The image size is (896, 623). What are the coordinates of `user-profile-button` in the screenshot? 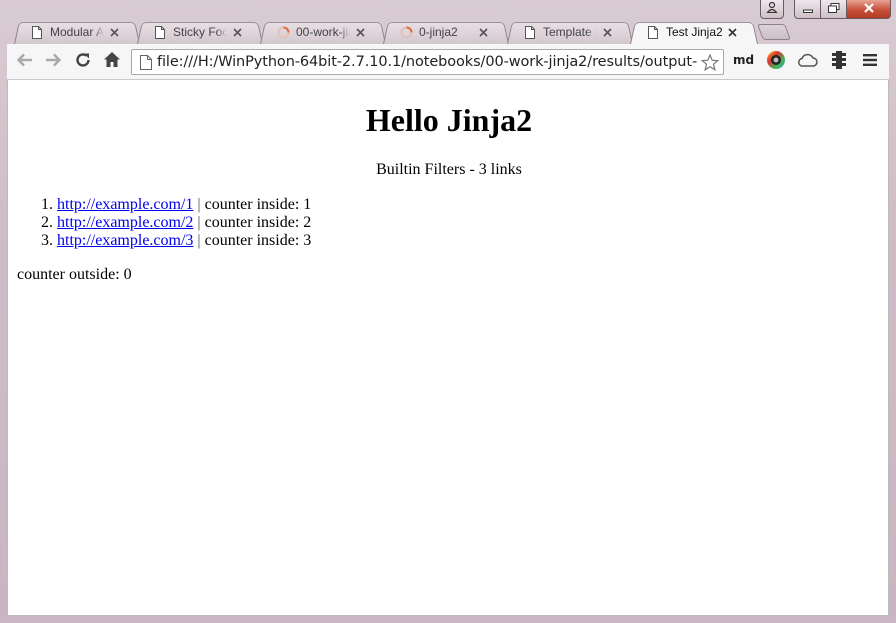 It's located at (772, 9).